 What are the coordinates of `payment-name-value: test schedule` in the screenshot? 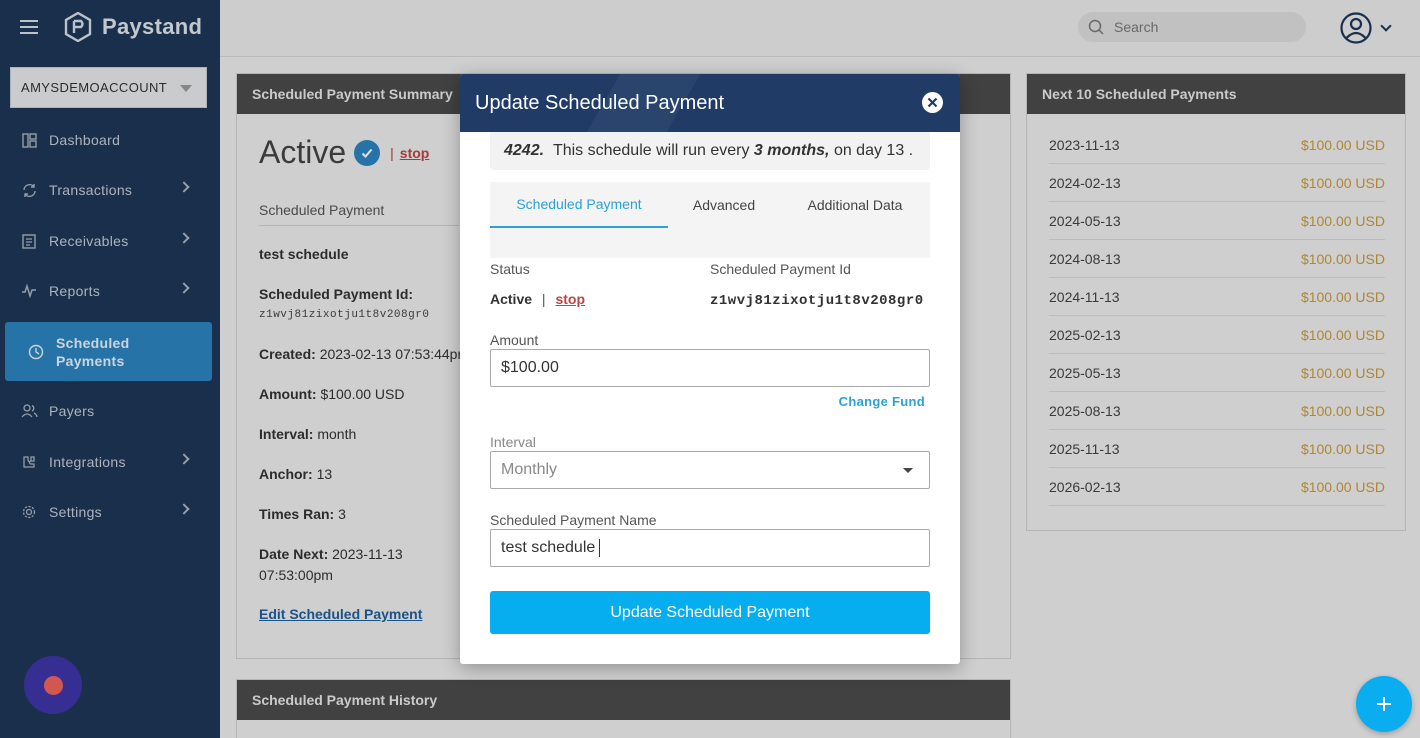 It's located at (548, 547).